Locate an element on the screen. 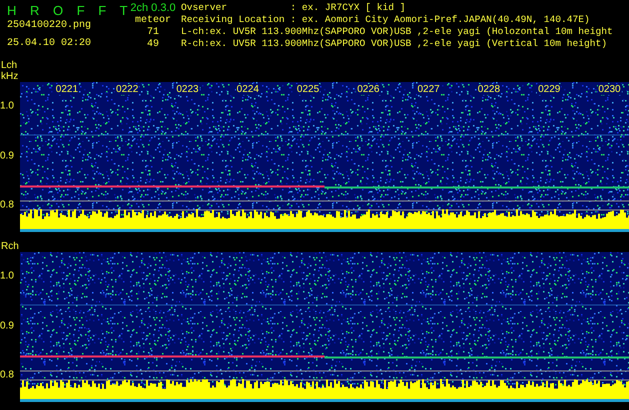 This screenshot has height=410, width=629. info-line: R-ch:ex. UV5R 113.900Mhz(SAPPORO VOR)USB ,2-ele yagi (Vertical 10m height) is located at coordinates (394, 44).